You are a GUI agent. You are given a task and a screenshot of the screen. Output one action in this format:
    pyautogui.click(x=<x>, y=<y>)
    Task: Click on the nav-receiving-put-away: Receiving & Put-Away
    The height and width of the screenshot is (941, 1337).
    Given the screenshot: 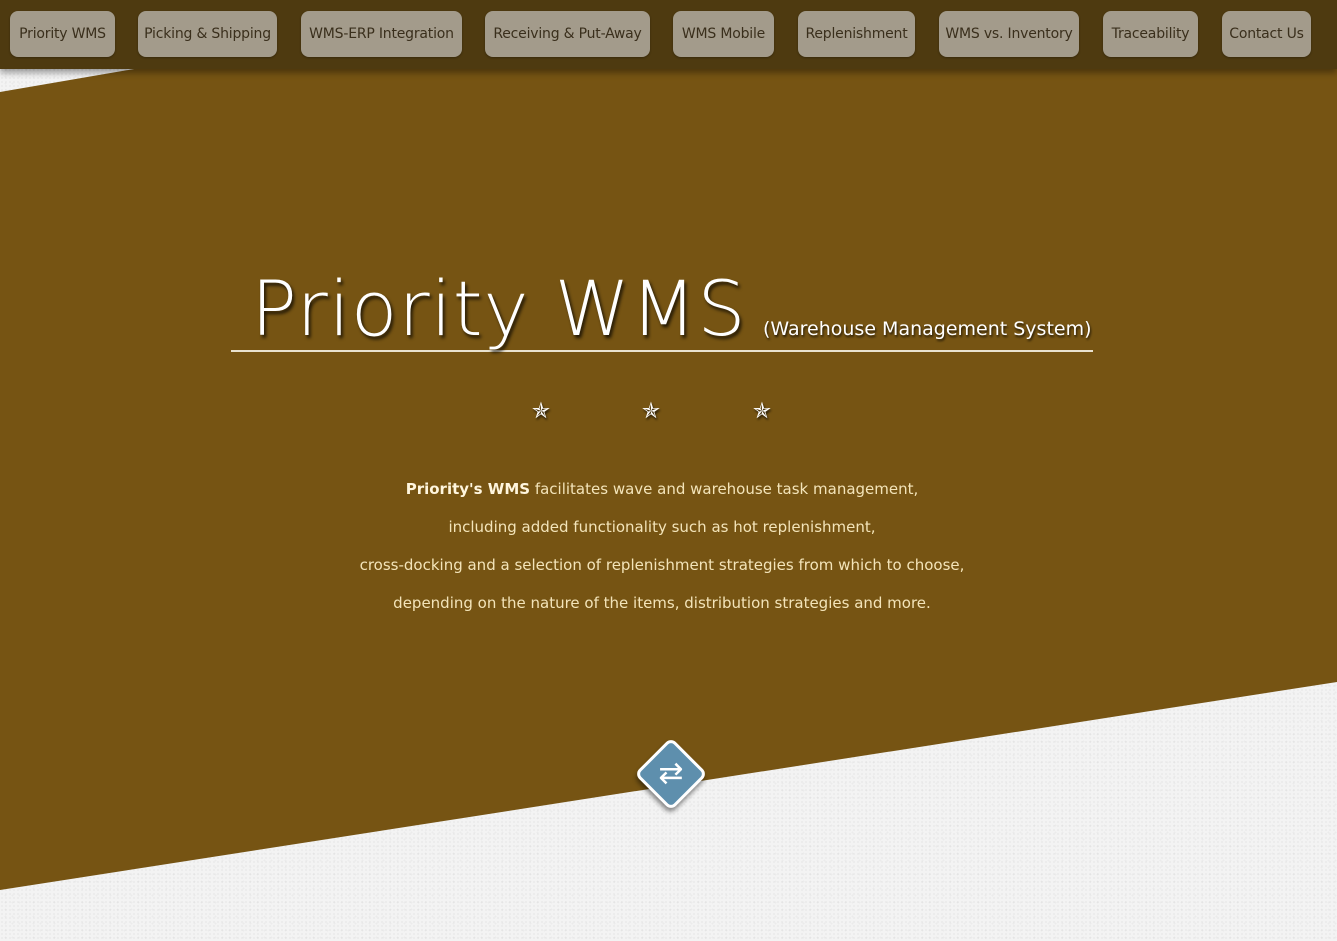 What is the action you would take?
    pyautogui.click(x=567, y=34)
    